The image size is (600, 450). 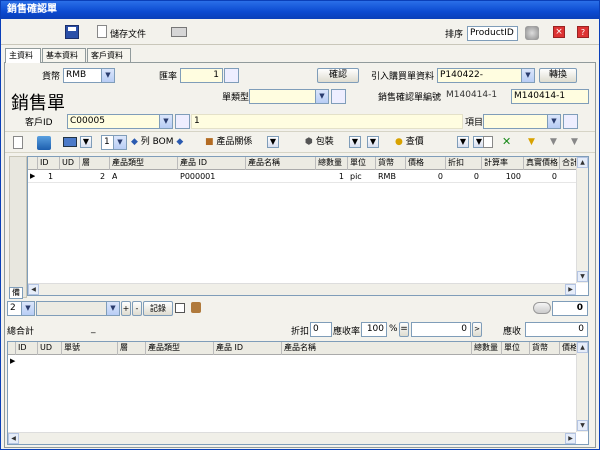 I want to click on item-select: ▼, so click(x=522, y=121).